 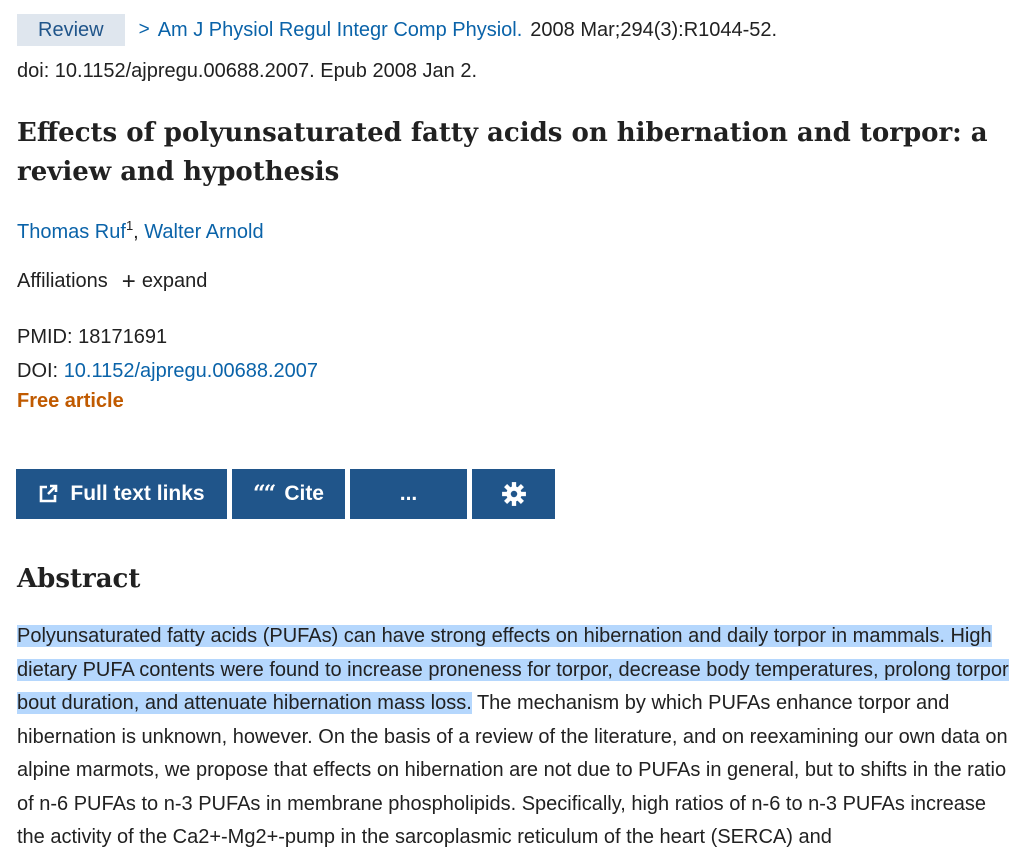 I want to click on settings-button, so click(x=513, y=494).